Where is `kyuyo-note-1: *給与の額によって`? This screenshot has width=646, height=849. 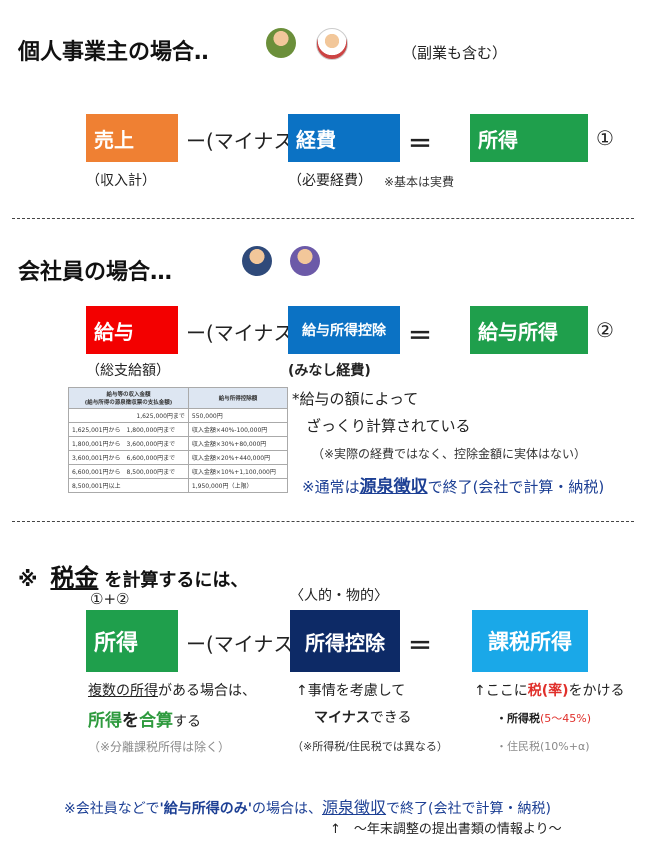
kyuyo-note-1: *給与の額によって is located at coordinates (355, 399).